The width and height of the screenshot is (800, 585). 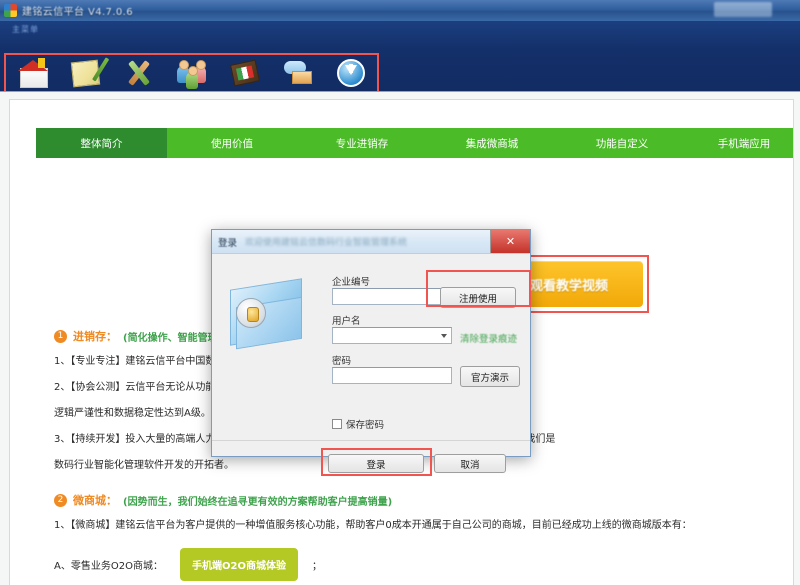 I want to click on username-input, so click(x=392, y=335).